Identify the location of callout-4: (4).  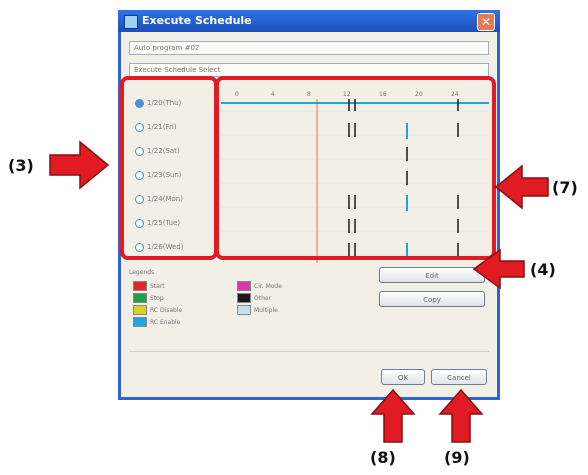
(543, 269).